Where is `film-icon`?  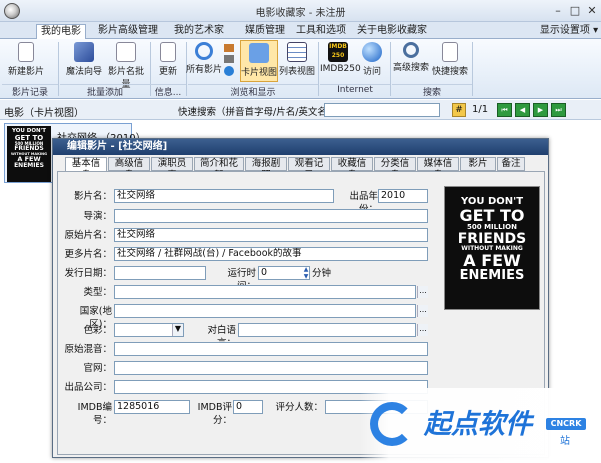 film-icon is located at coordinates (229, 48).